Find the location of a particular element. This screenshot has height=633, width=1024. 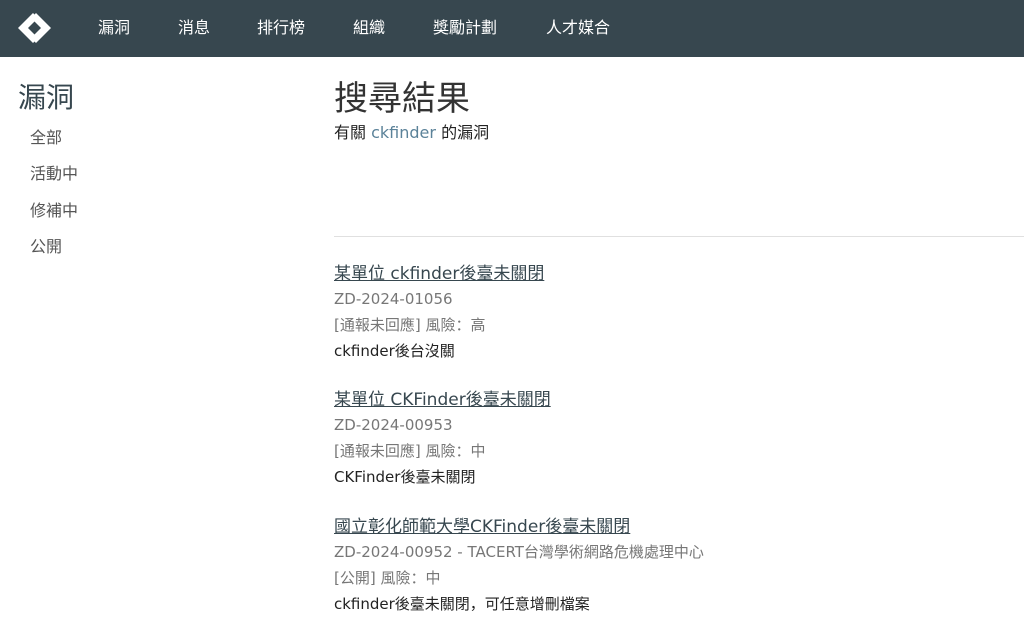

diamond-arrow-logo-icon is located at coordinates (37, 28).